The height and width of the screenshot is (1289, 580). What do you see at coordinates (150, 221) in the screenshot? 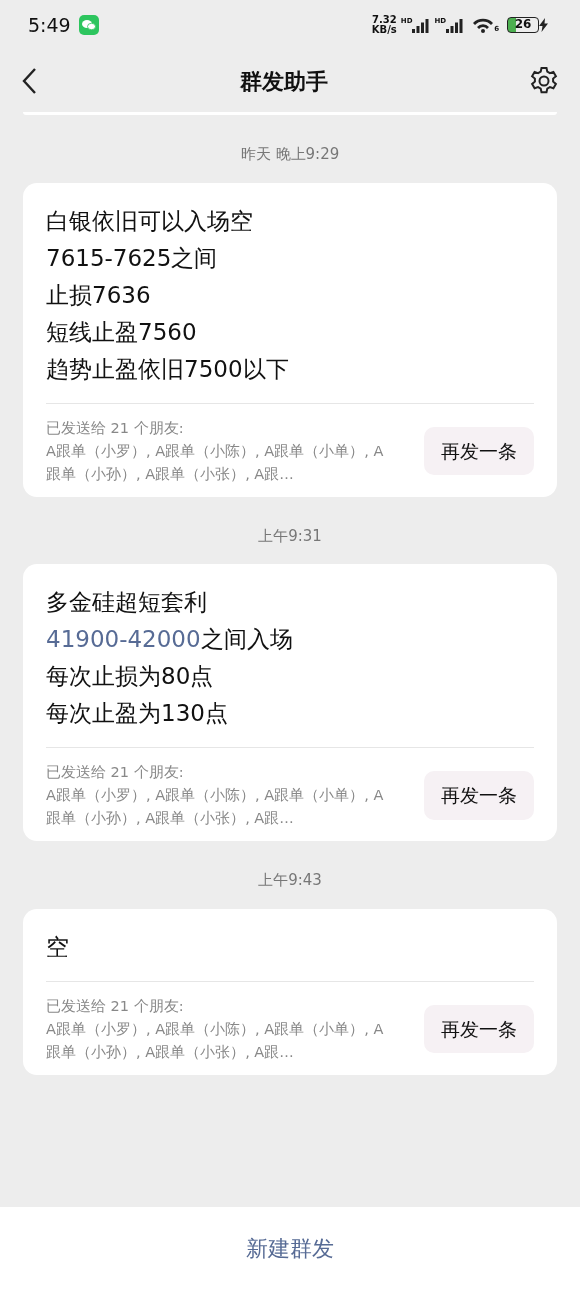
I see `message-line: 白银依旧可以入场空` at bounding box center [150, 221].